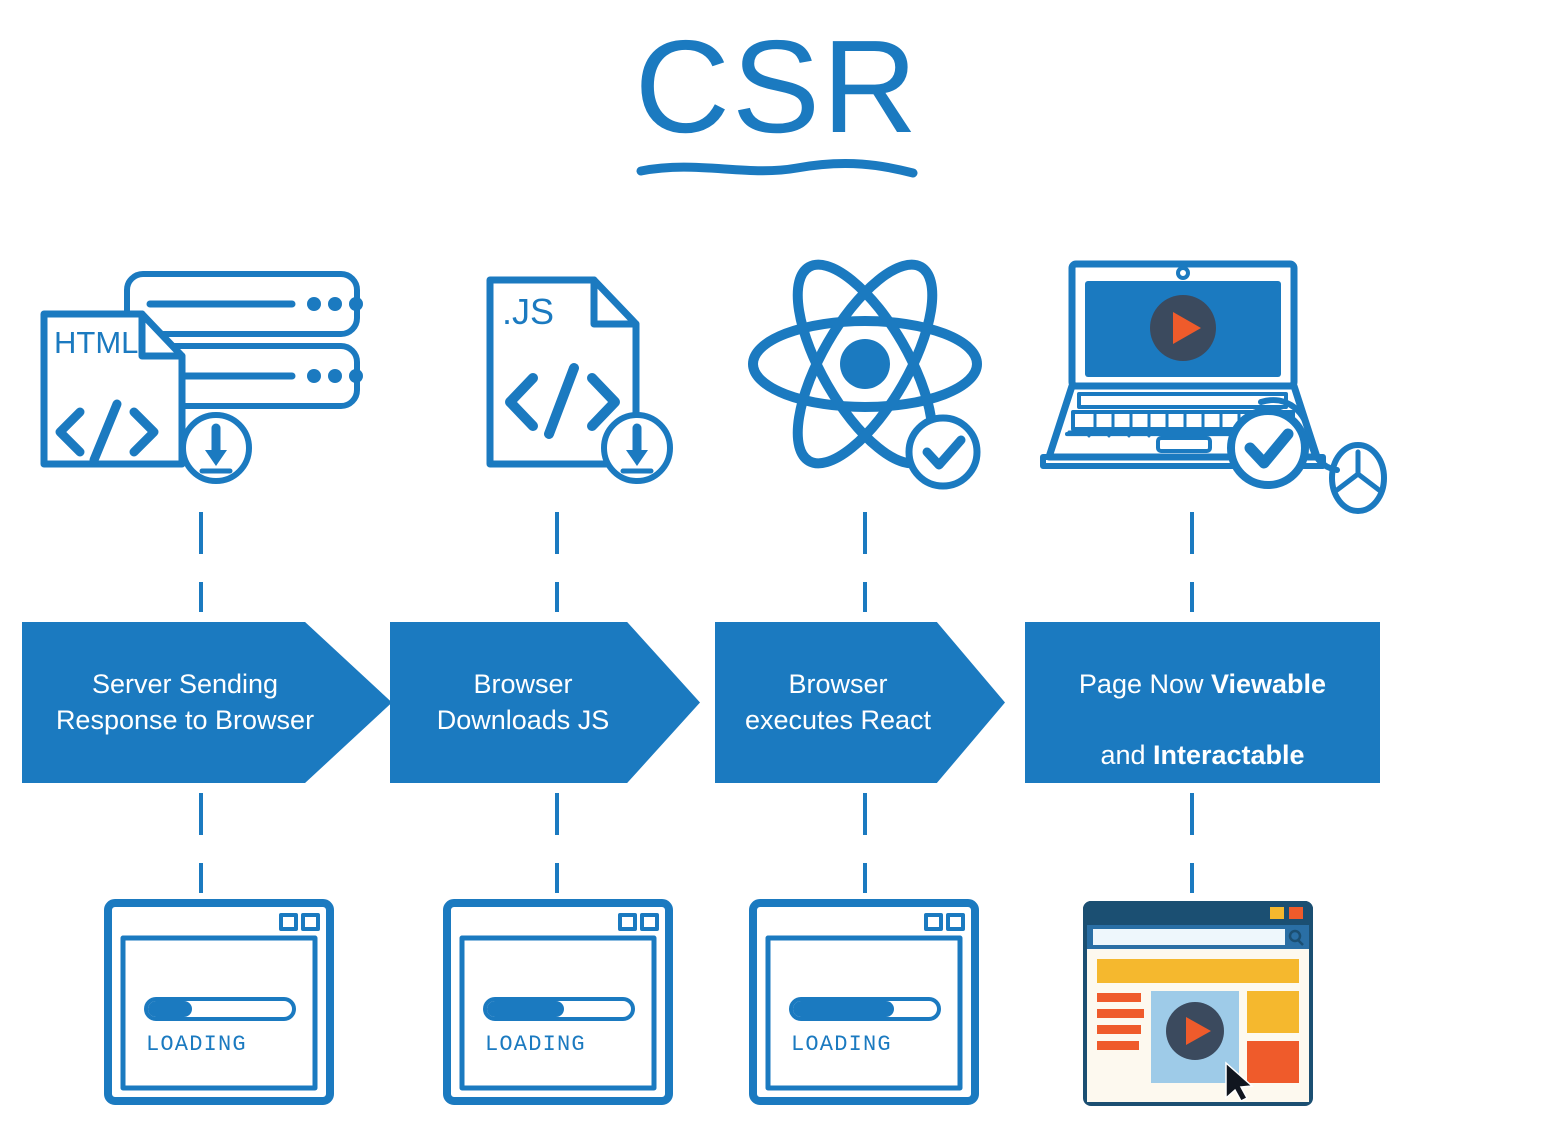  I want to click on banner-label: Page Now Viewable and Interactable, so click(1202, 703).